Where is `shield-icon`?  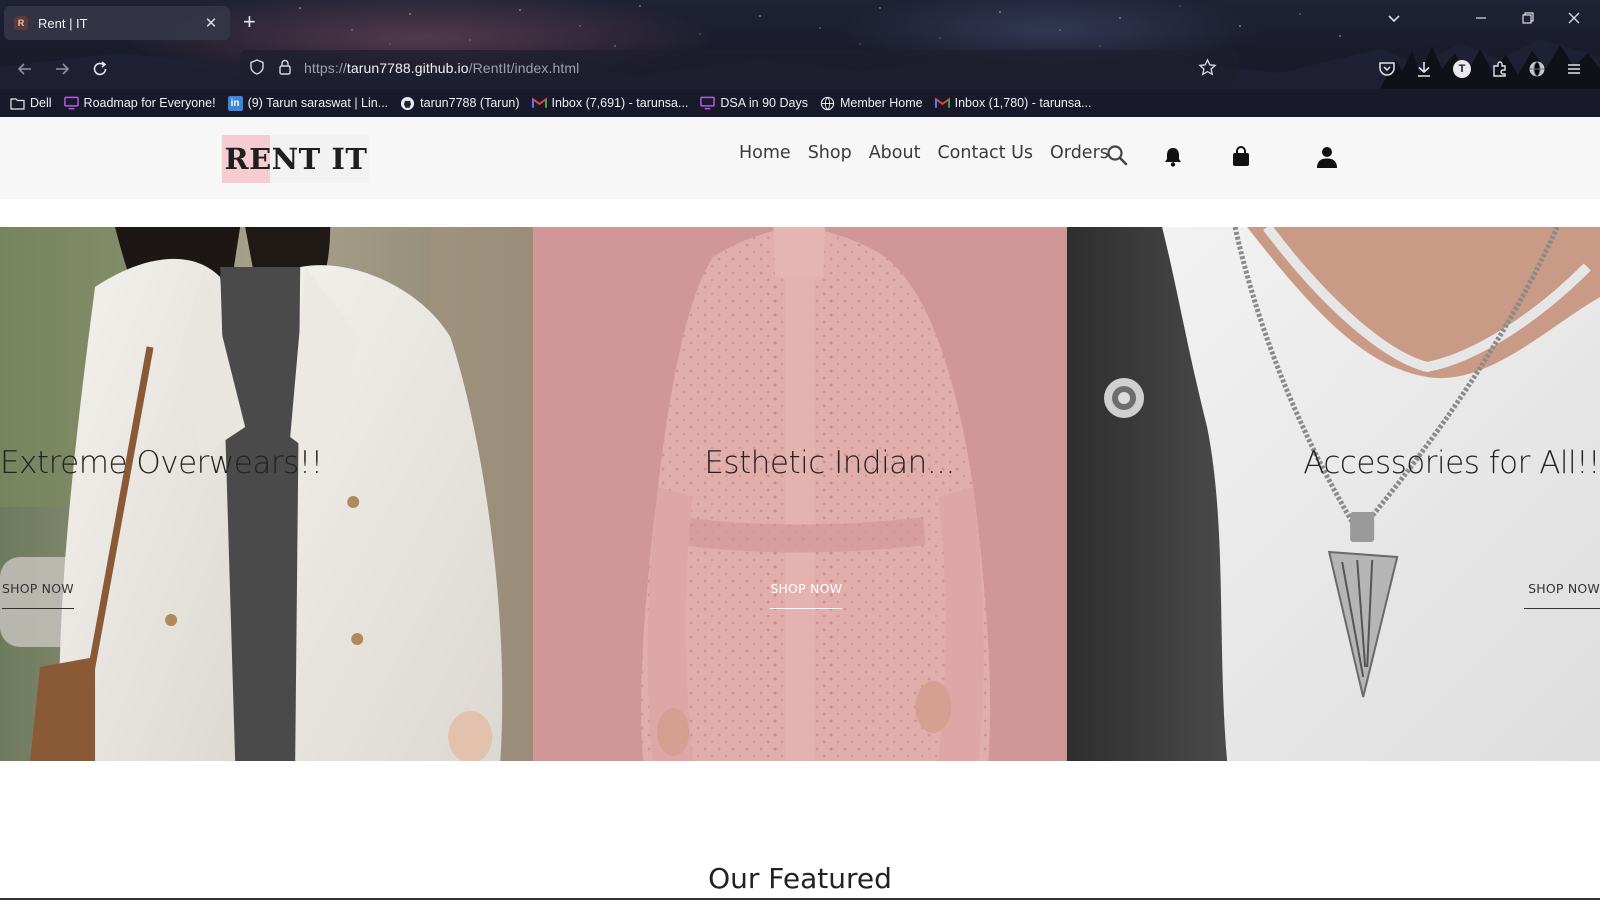 shield-icon is located at coordinates (257, 69).